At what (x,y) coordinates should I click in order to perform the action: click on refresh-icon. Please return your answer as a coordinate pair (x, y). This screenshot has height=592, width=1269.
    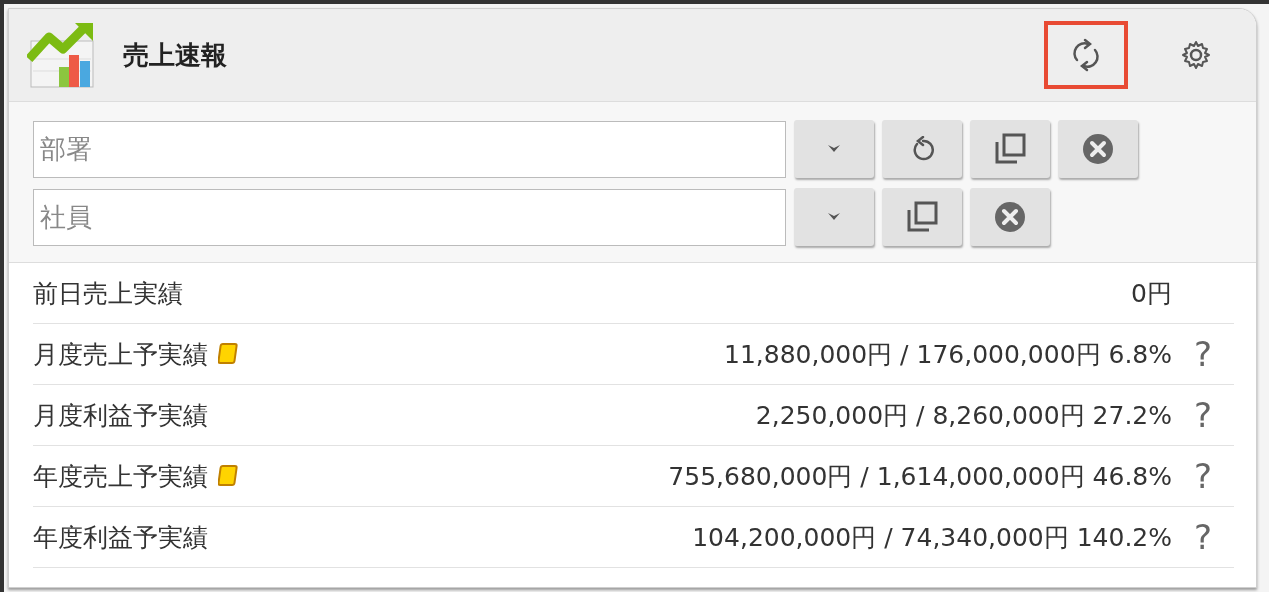
    Looking at the image, I should click on (1086, 55).